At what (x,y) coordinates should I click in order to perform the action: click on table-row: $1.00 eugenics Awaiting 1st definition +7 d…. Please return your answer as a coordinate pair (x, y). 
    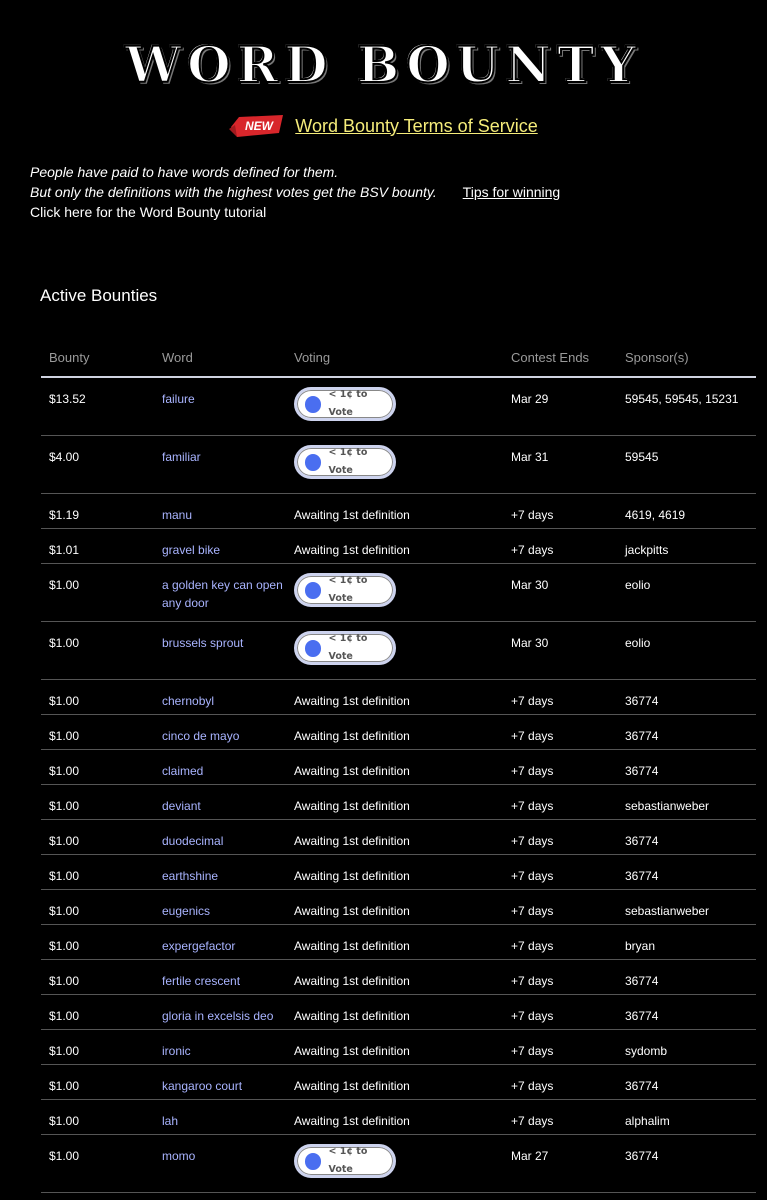
    Looking at the image, I should click on (398, 907).